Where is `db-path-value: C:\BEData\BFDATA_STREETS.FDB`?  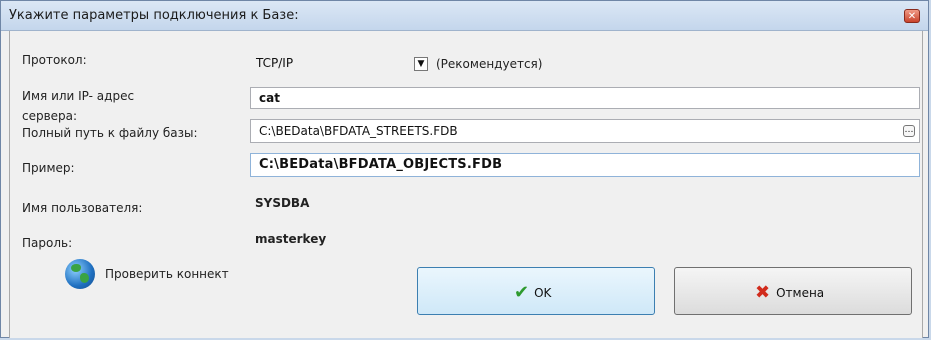
db-path-value: C:\BEData\BFDATA_STREETS.FDB is located at coordinates (358, 131).